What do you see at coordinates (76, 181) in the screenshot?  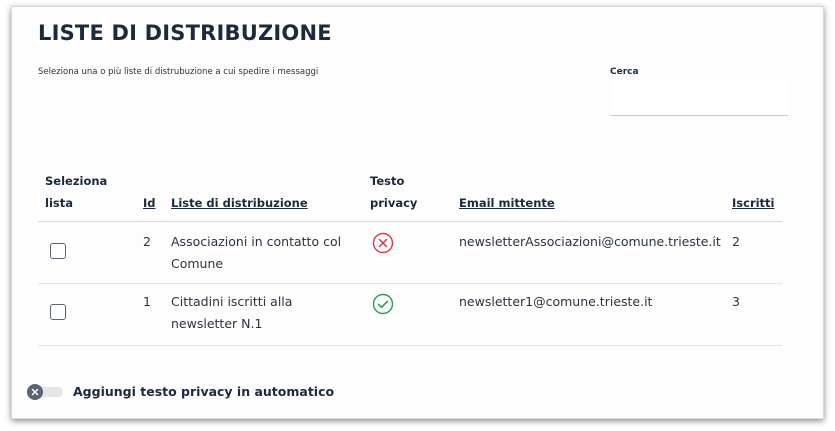 I see `header-select-line1: Seleziona` at bounding box center [76, 181].